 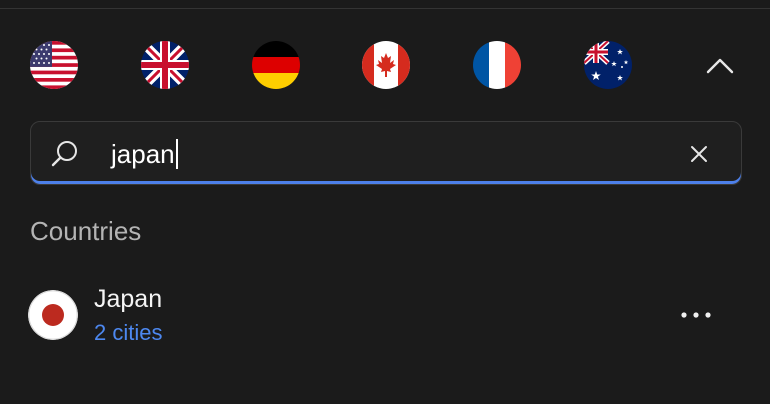 I want to click on quick-flags-row, so click(x=385, y=66).